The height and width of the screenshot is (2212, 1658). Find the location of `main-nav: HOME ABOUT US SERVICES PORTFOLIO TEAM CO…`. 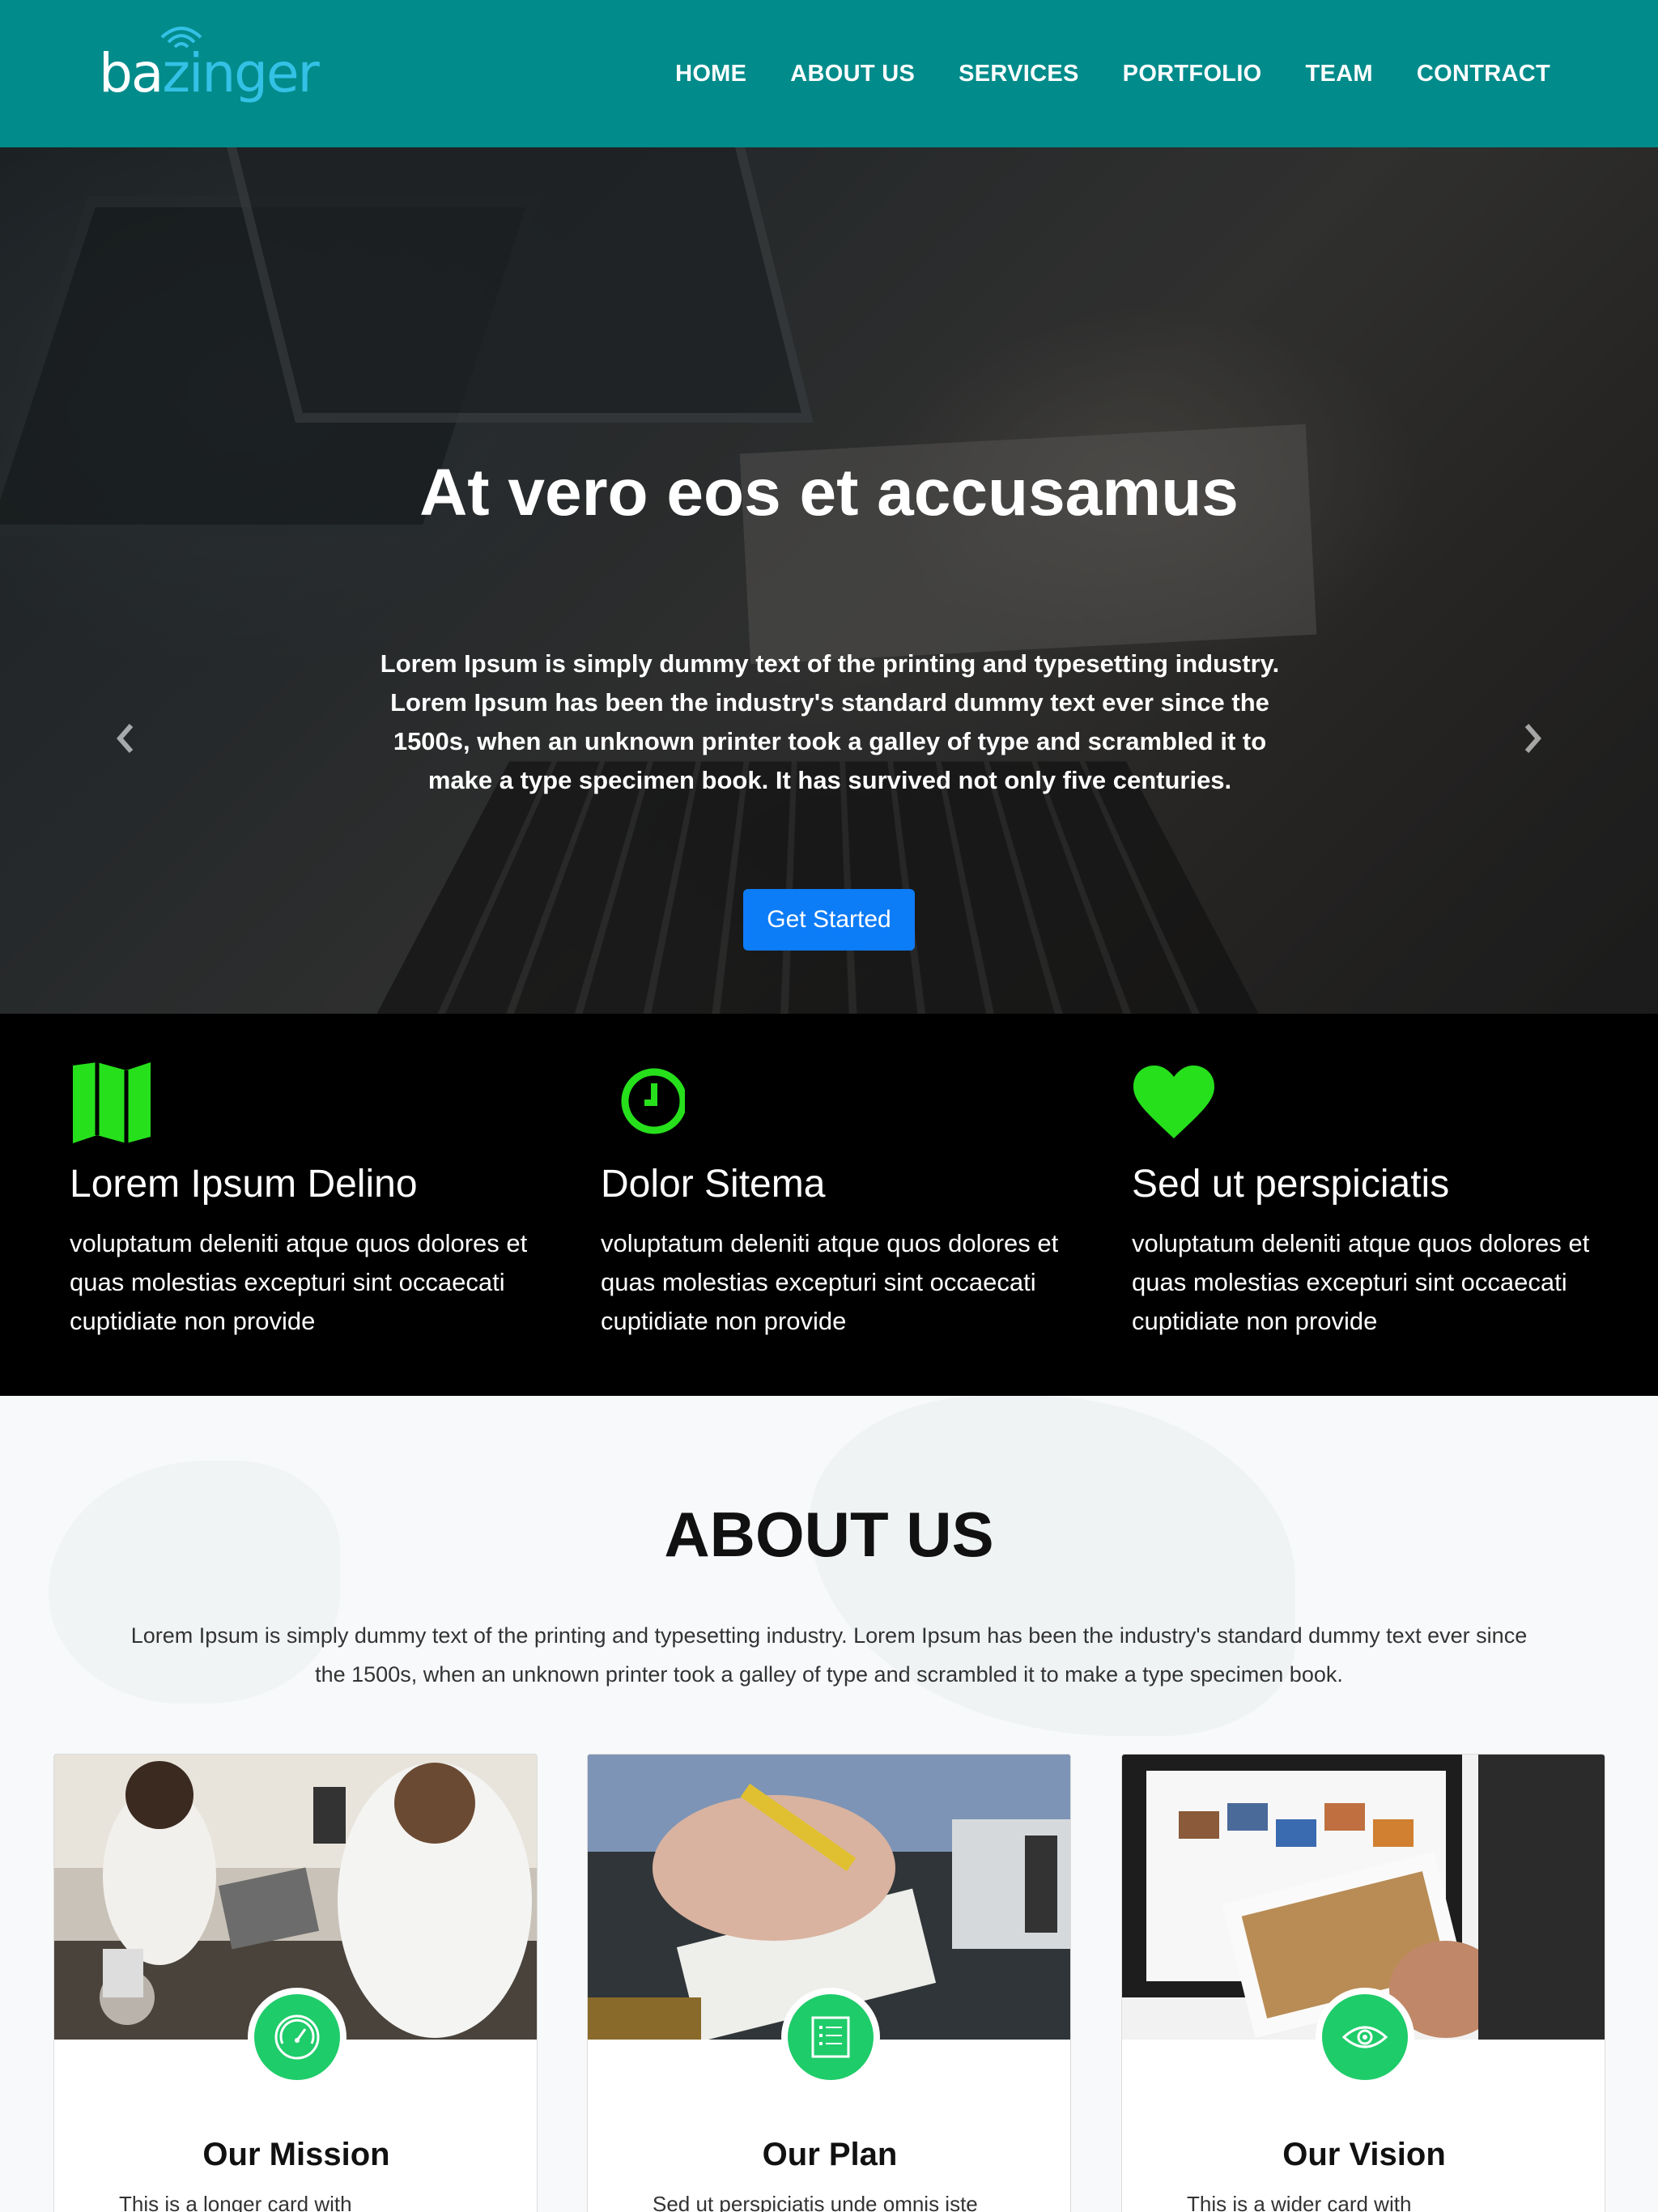

main-nav: HOME ABOUT US SERVICES PORTFOLIO TEAM CO… is located at coordinates (1112, 74).